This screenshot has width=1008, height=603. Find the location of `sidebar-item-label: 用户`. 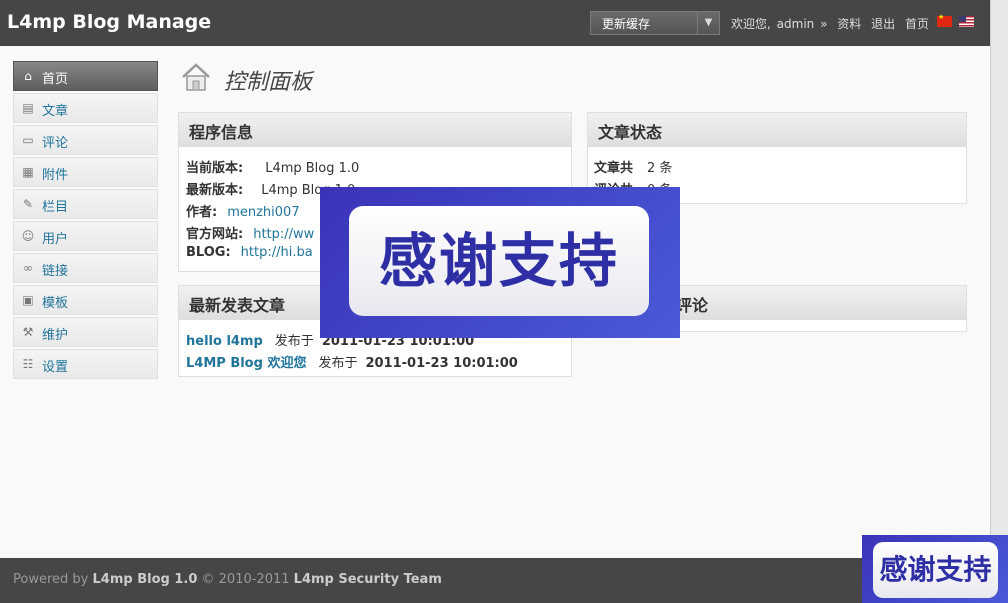

sidebar-item-label: 用户 is located at coordinates (55, 239).